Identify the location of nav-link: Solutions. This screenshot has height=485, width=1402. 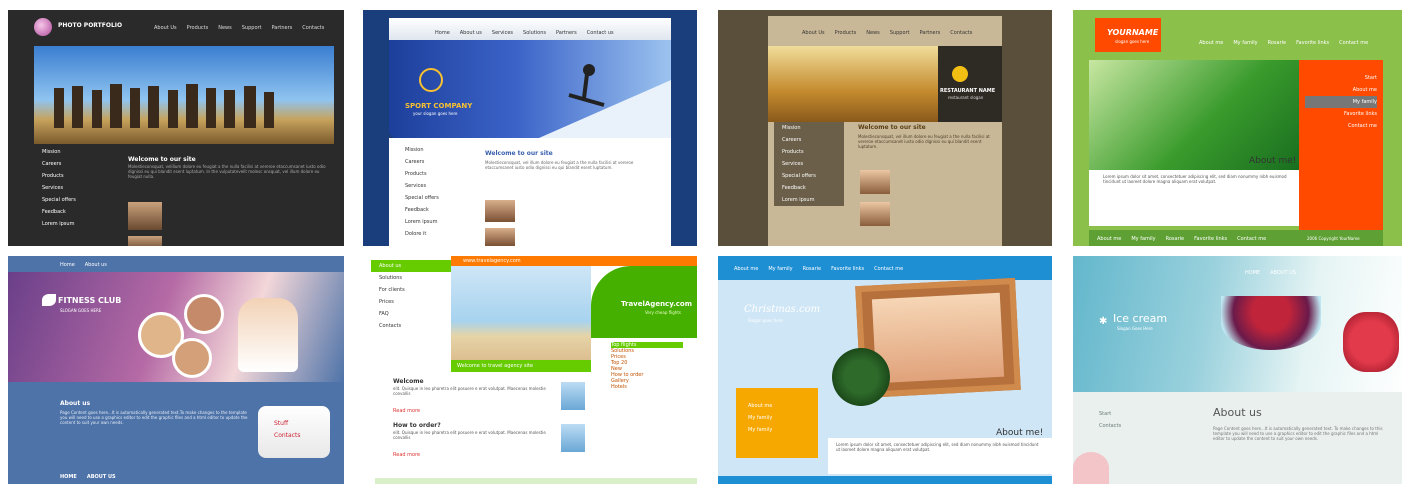
(534, 33).